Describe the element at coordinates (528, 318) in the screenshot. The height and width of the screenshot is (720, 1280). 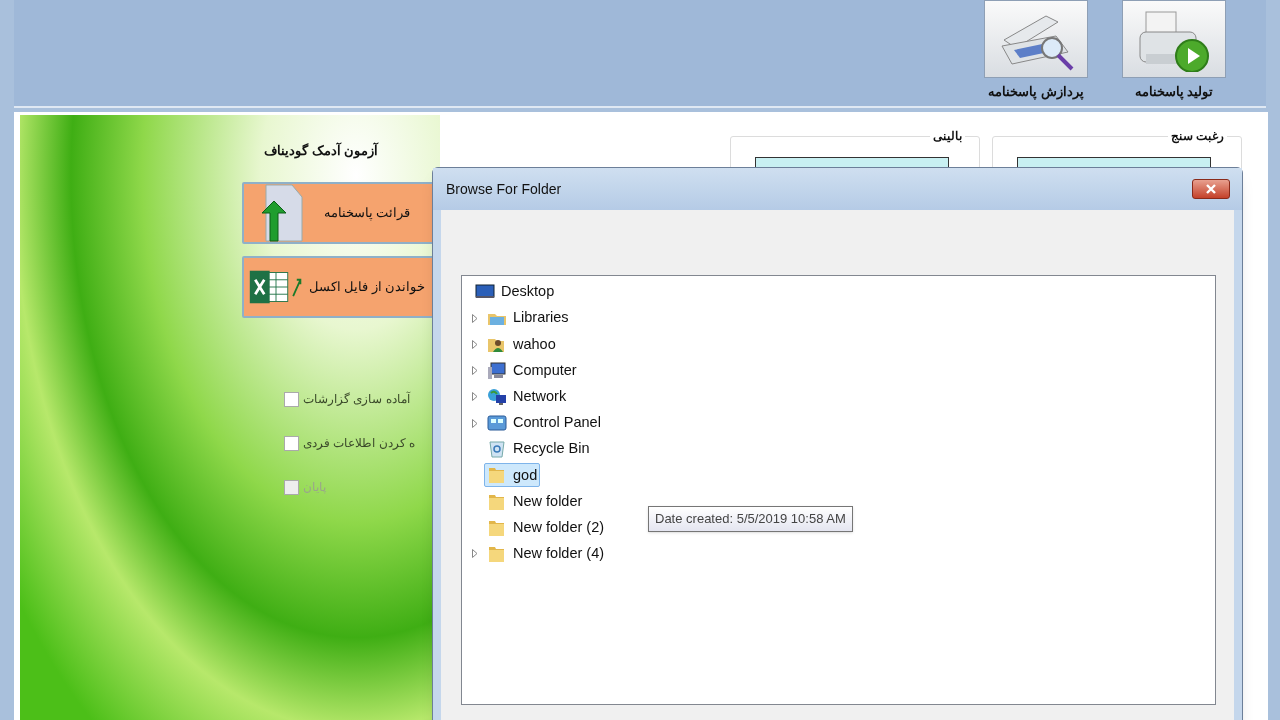
I see `tree-item: Libraries` at that location.